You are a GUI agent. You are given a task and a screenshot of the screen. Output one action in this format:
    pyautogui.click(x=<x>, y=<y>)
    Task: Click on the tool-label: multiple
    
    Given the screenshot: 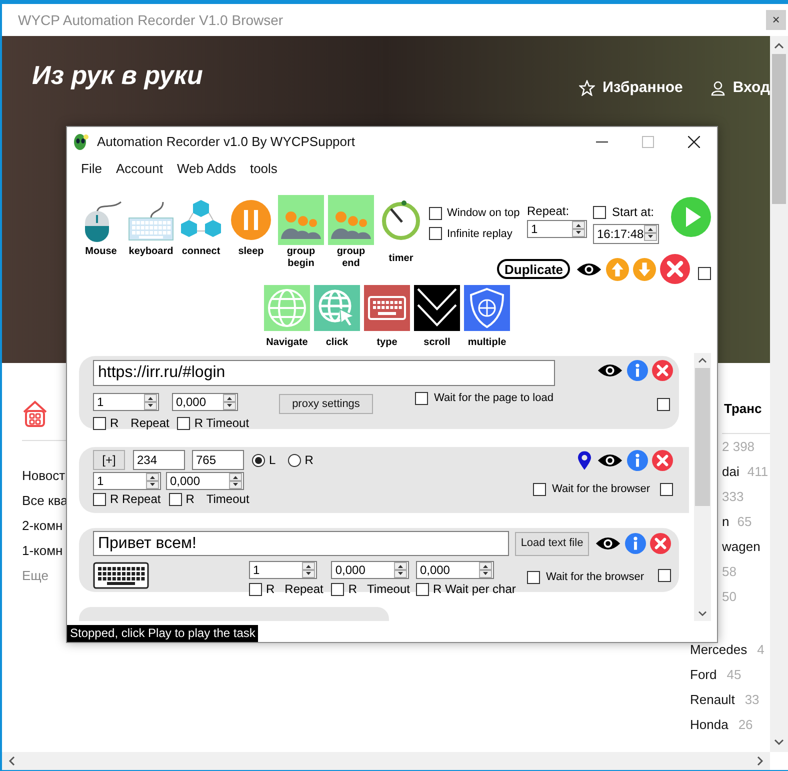 What is the action you would take?
    pyautogui.click(x=487, y=343)
    